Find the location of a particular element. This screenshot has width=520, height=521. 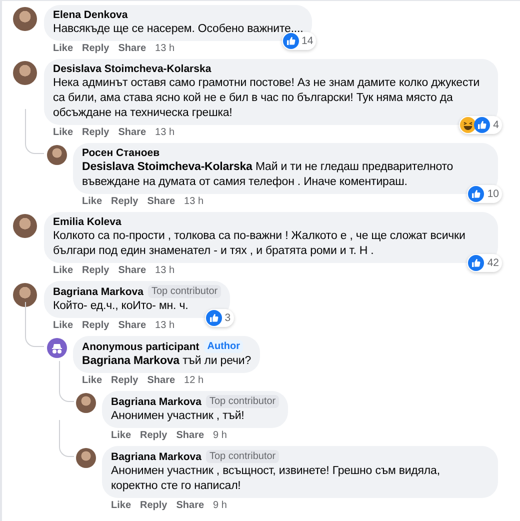

comment-text: Анонимен участник , тъй! is located at coordinates (178, 416).